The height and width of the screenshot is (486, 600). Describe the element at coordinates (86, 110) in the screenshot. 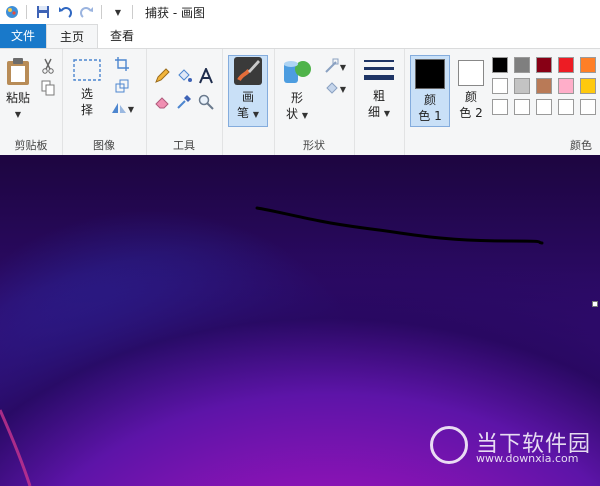

I see `select-label-2: 择` at that location.